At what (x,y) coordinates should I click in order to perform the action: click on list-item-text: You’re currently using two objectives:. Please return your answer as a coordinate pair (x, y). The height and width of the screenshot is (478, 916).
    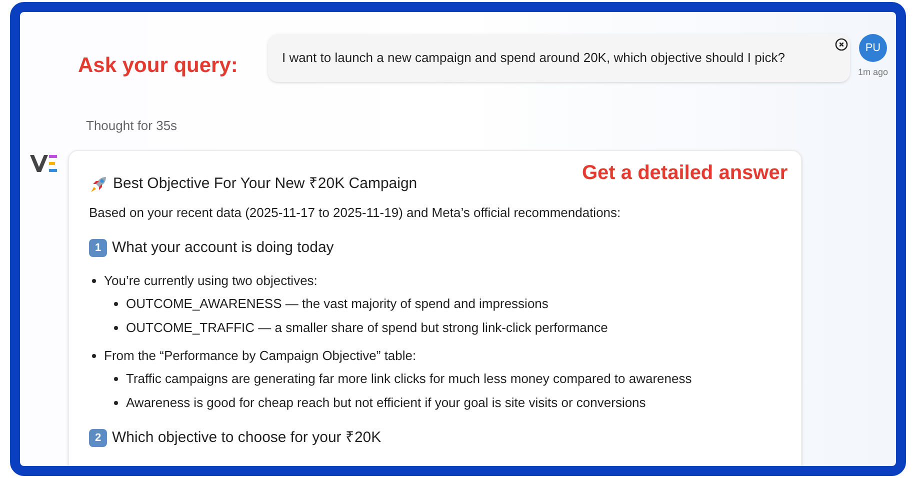
    Looking at the image, I should click on (211, 281).